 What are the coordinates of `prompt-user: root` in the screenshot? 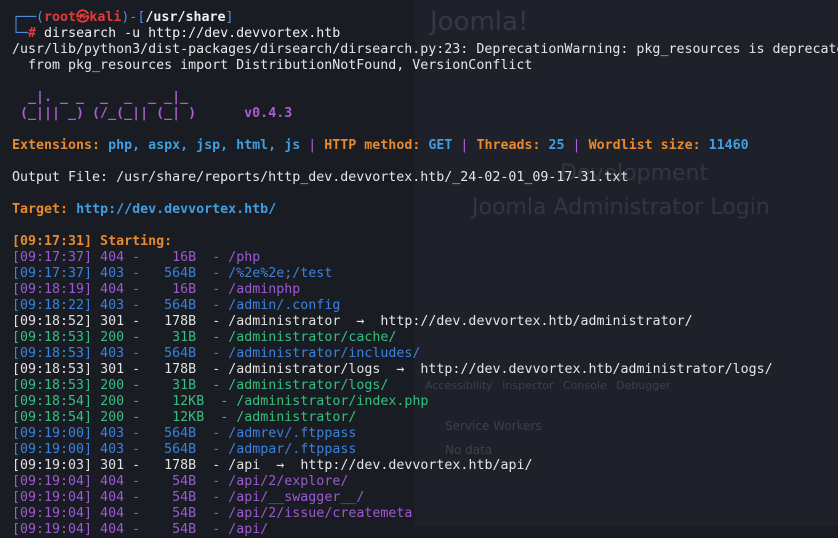 It's located at (60, 17).